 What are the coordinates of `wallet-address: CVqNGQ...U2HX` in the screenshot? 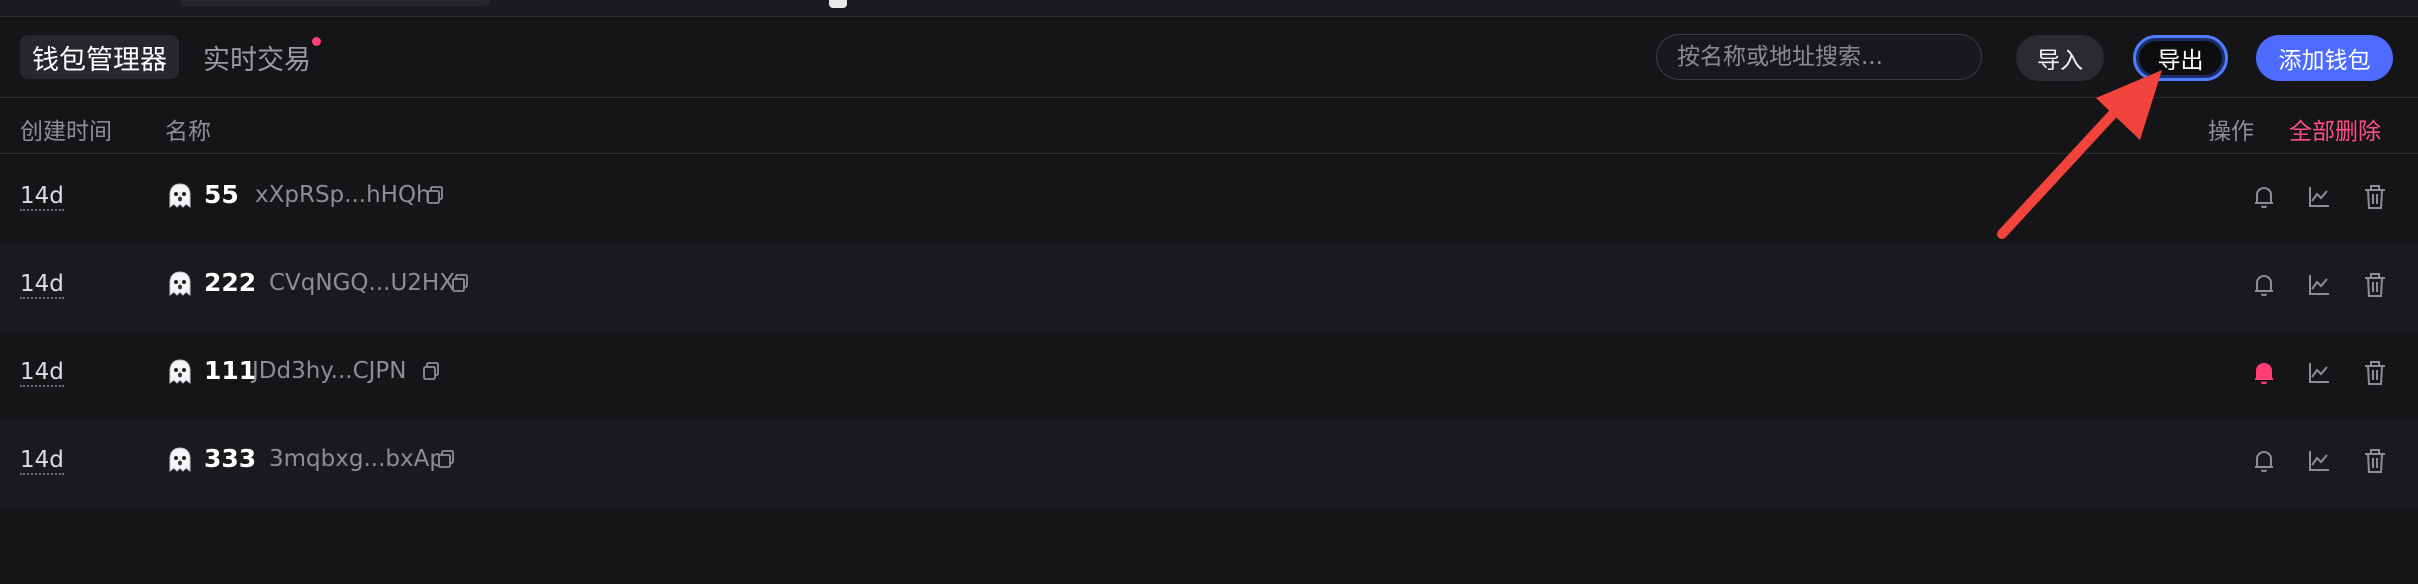 It's located at (362, 283).